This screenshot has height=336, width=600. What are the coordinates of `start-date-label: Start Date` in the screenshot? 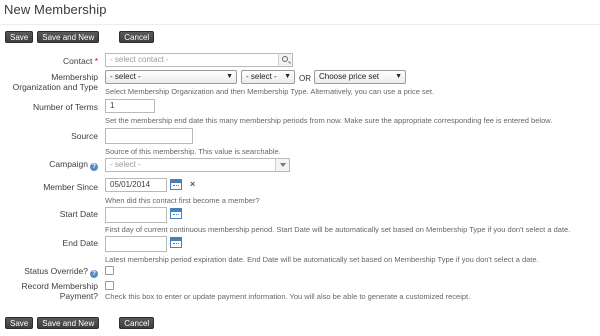 It's located at (78, 214).